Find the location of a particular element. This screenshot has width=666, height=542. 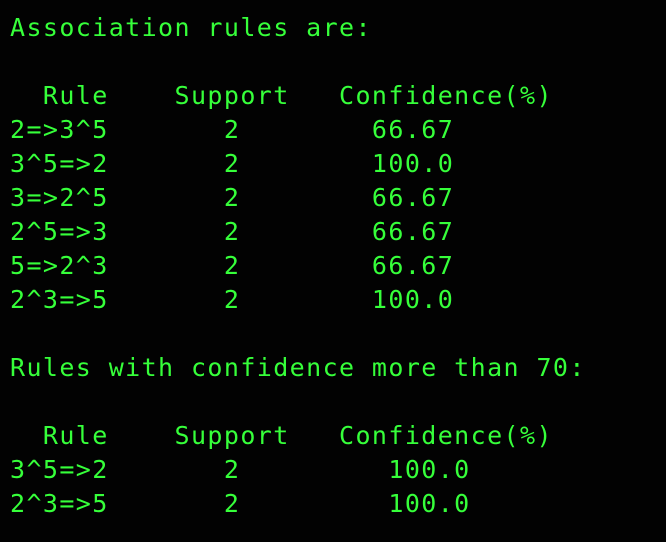

heading-association-rules: Association rules are: is located at coordinates (191, 27).